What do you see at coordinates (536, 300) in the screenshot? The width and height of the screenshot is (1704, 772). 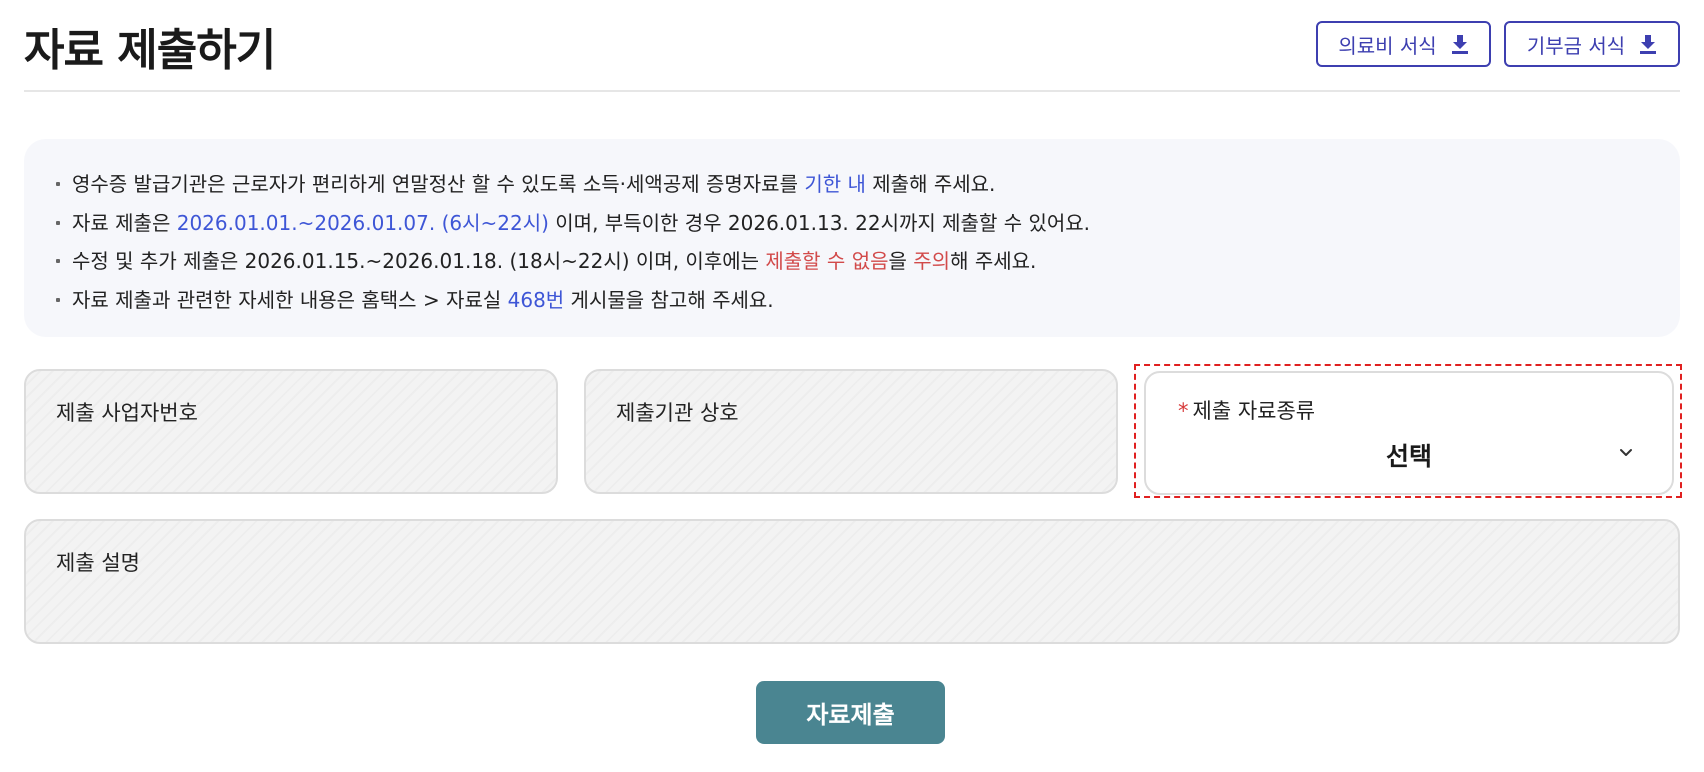 I see `board-post-link: 468번` at bounding box center [536, 300].